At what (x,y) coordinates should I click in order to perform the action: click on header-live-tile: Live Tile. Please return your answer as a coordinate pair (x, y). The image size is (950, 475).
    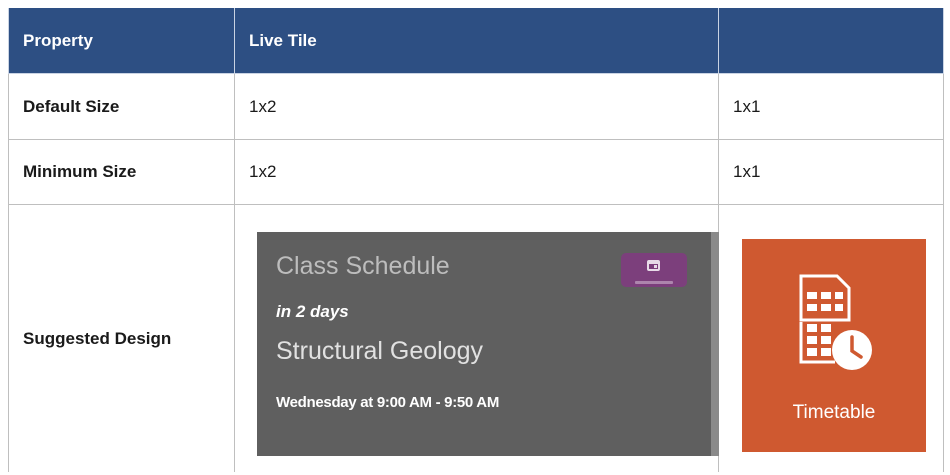
    Looking at the image, I should click on (476, 41).